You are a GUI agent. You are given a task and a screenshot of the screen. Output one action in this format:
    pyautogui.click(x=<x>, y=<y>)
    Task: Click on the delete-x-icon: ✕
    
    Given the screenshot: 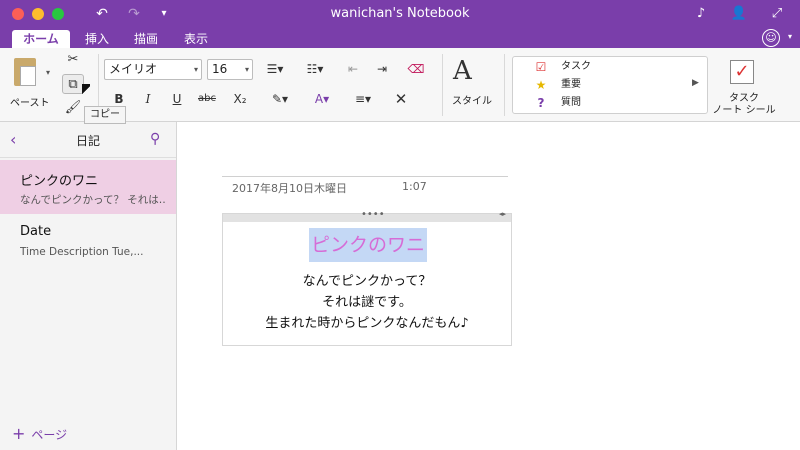 What is the action you would take?
    pyautogui.click(x=401, y=99)
    